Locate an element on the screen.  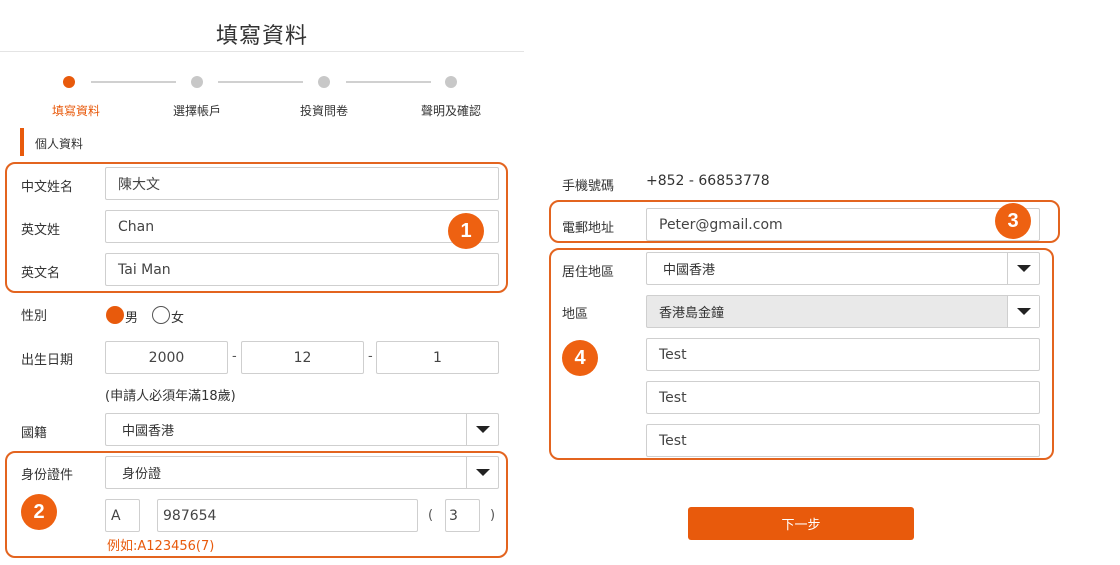
section-title: 個人資料 is located at coordinates (59, 144).